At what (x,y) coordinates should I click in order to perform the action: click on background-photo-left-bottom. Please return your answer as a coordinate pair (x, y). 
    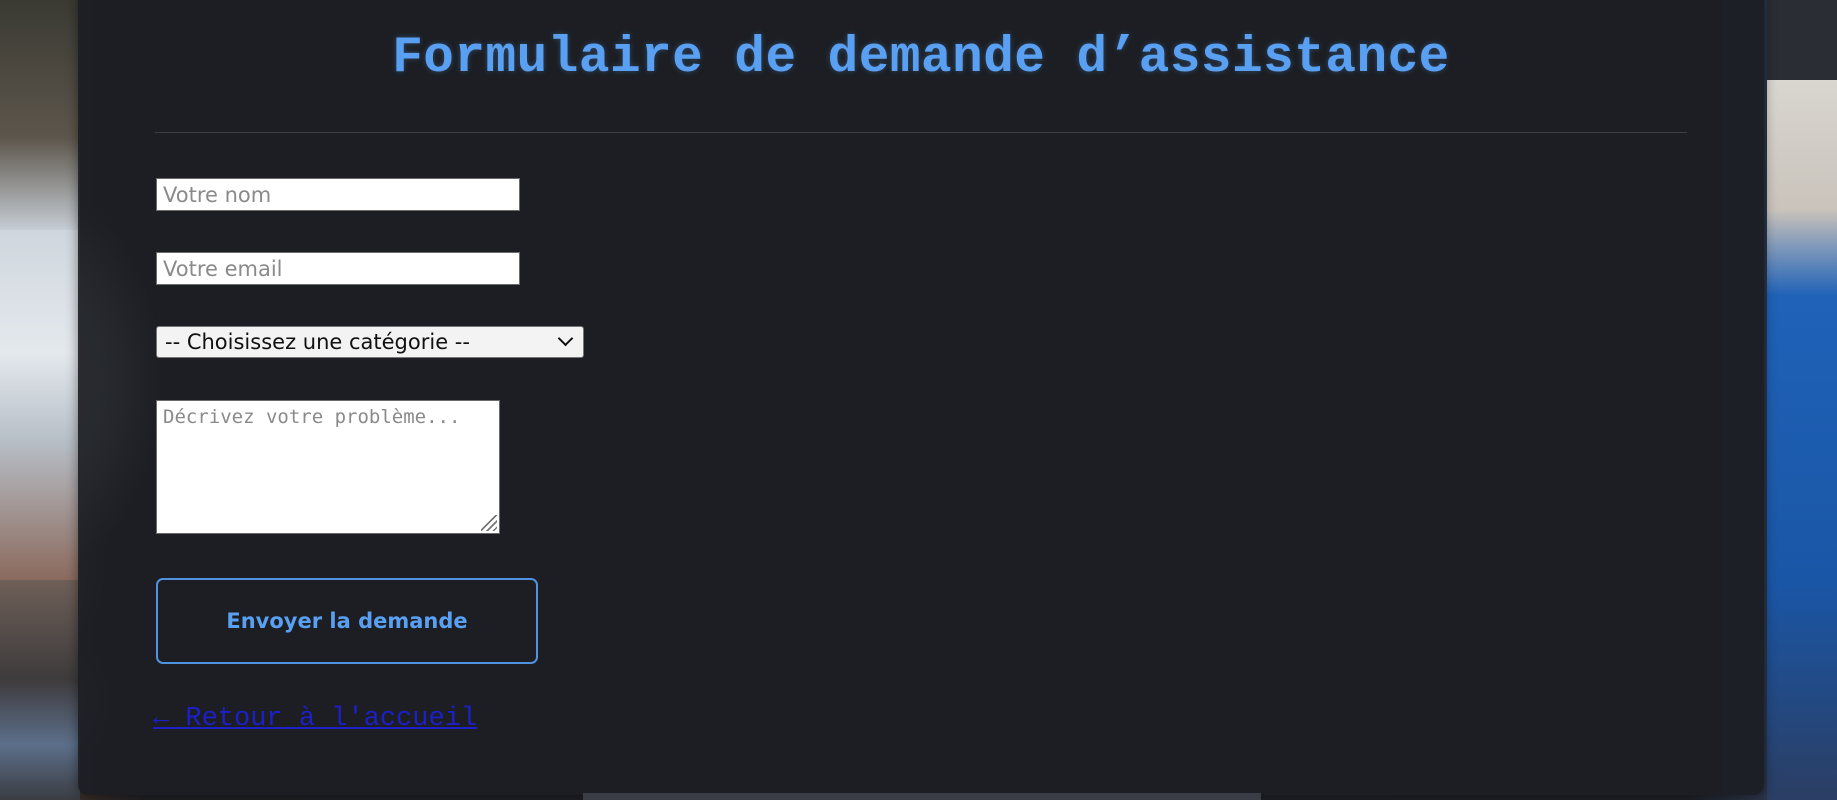
    Looking at the image, I should click on (40, 690).